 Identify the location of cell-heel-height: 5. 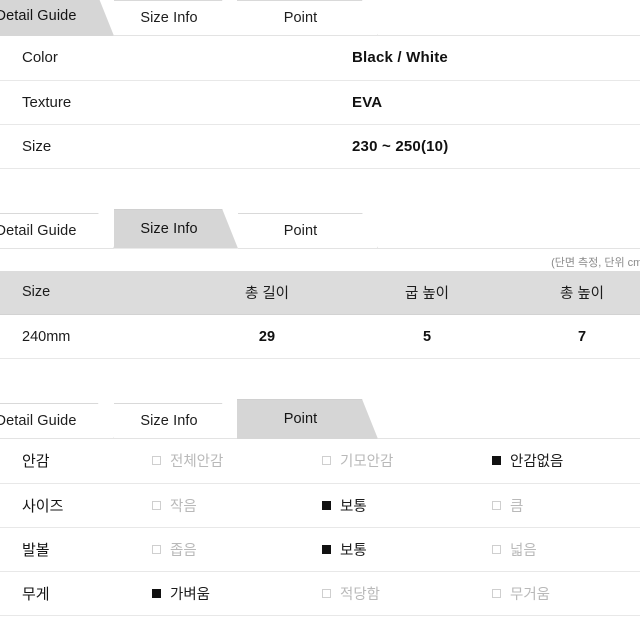
(427, 336).